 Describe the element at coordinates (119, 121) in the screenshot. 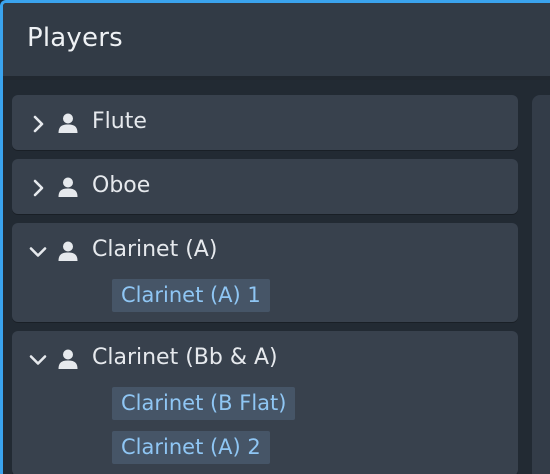

I see `player-name: Flute` at that location.